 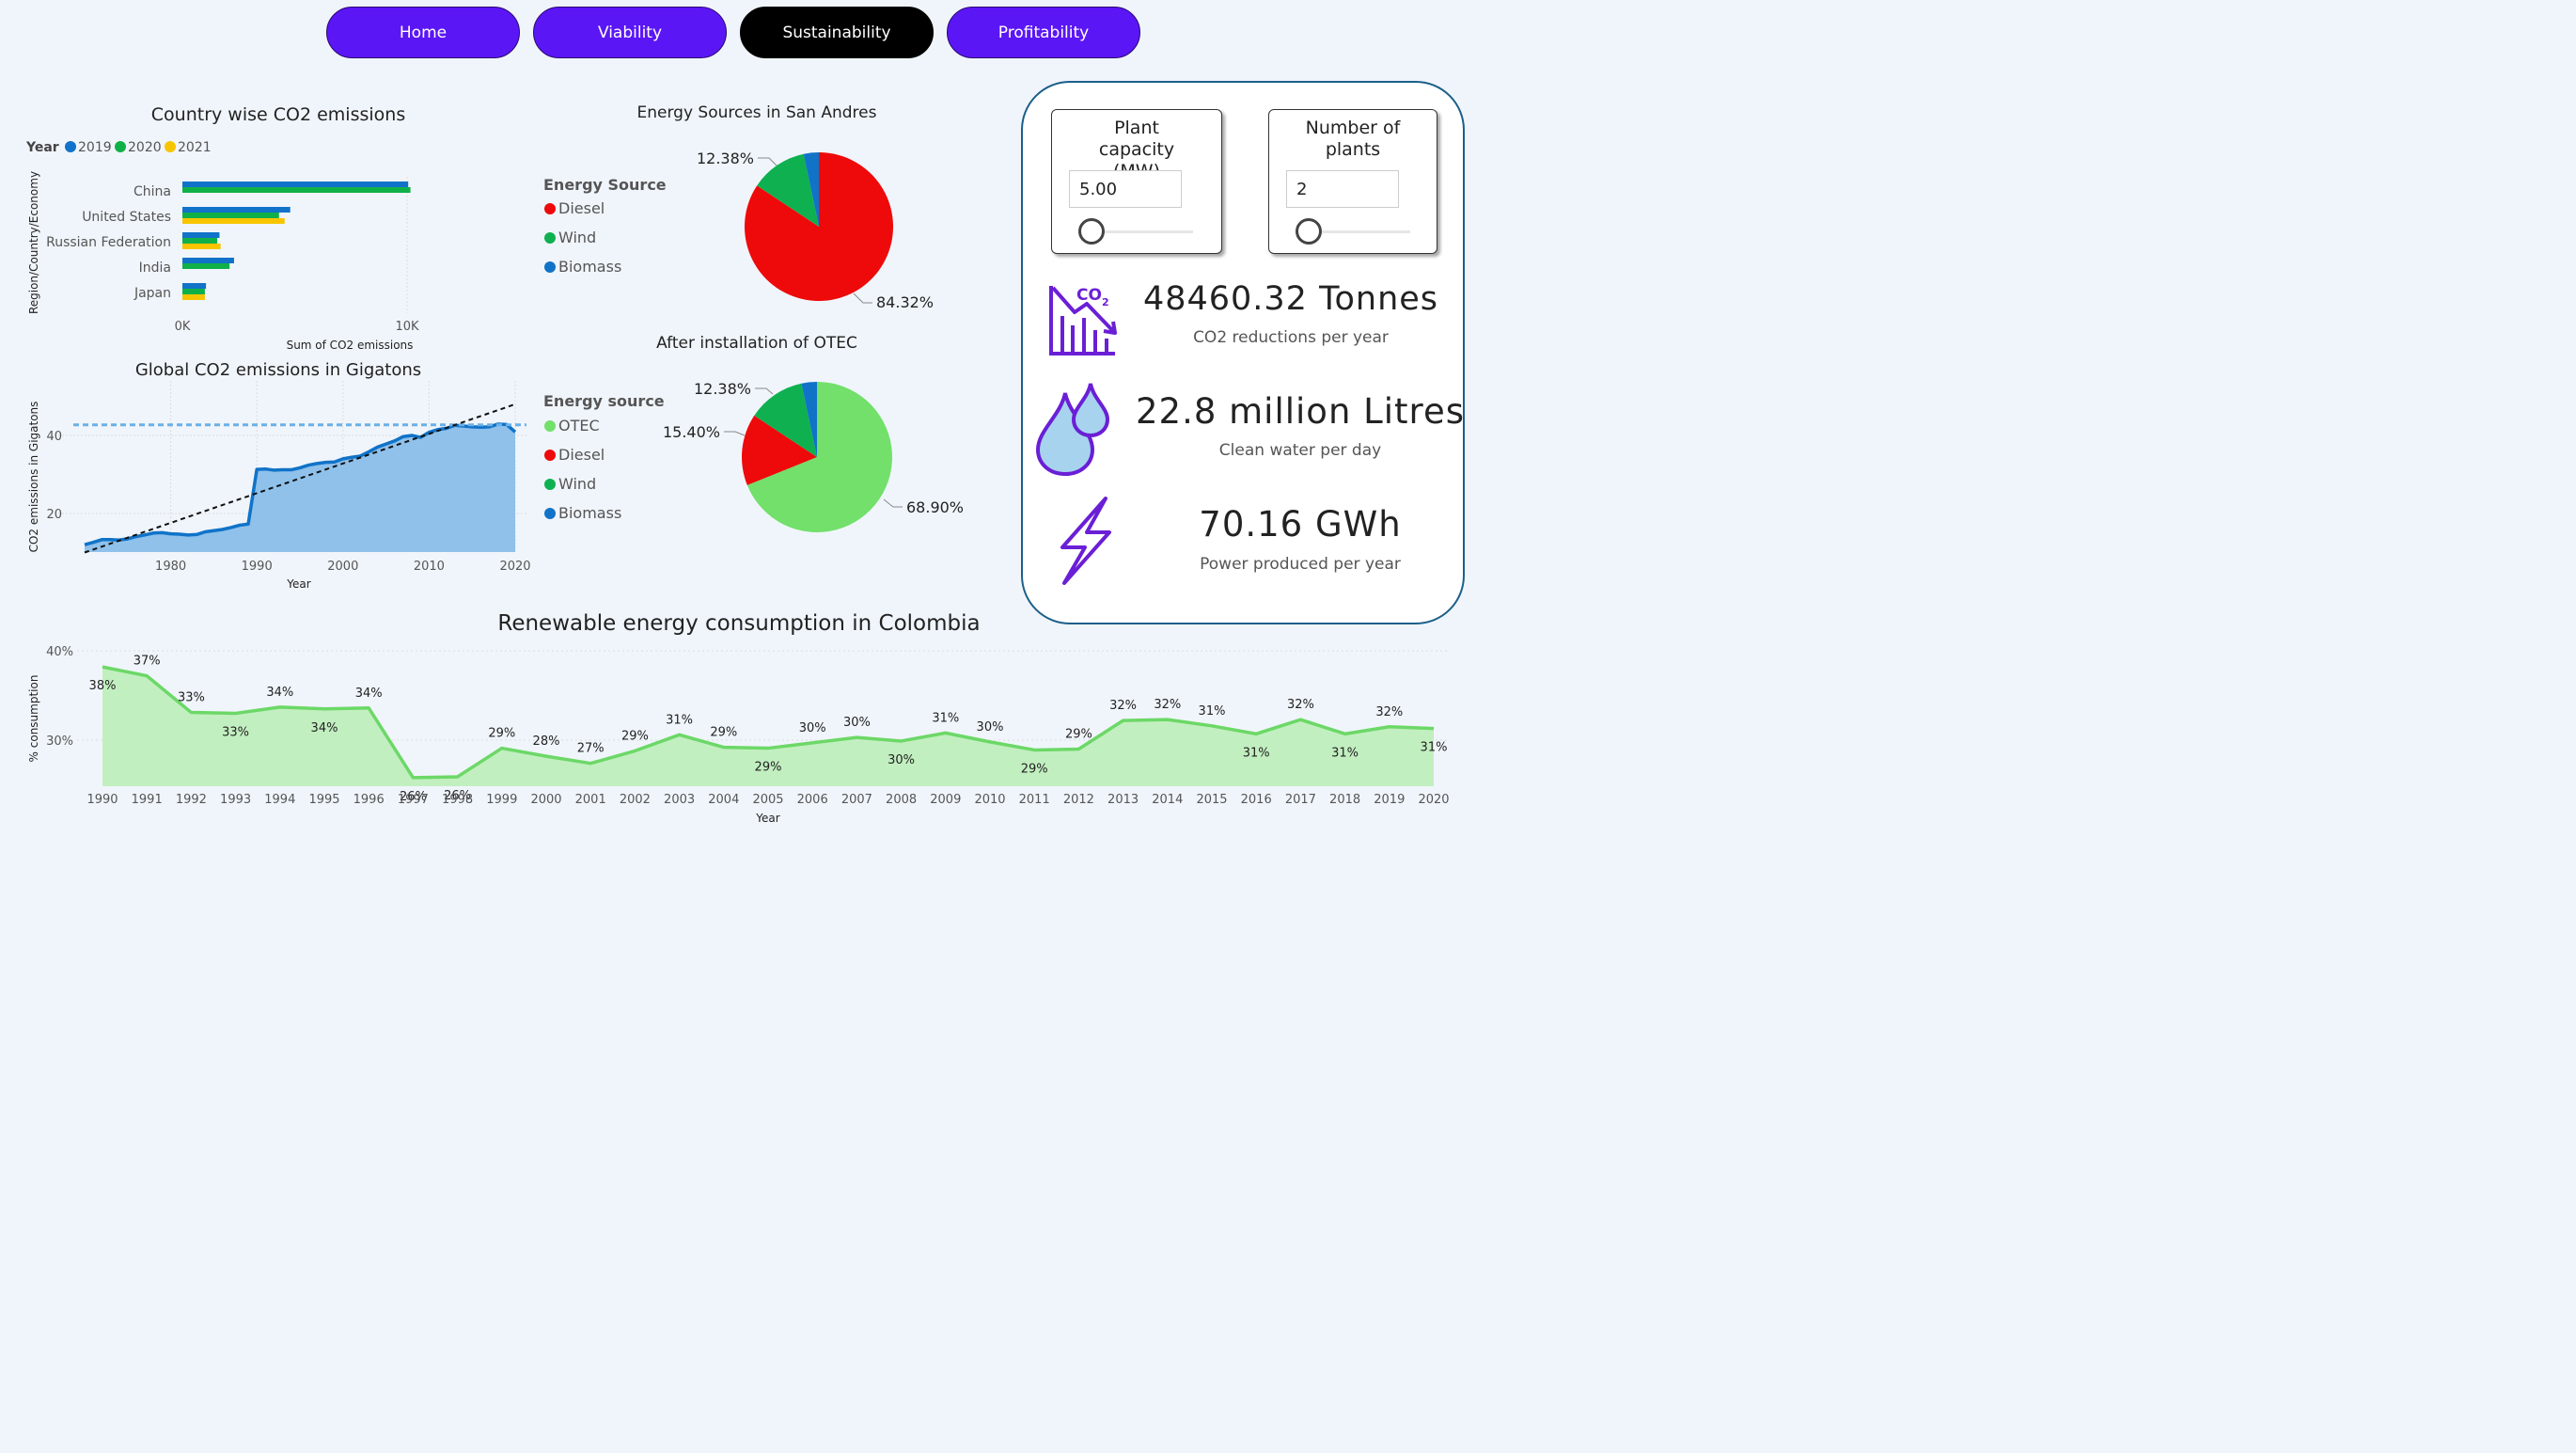 I want to click on renewable-y-axis-label: % consumption, so click(x=34, y=719).